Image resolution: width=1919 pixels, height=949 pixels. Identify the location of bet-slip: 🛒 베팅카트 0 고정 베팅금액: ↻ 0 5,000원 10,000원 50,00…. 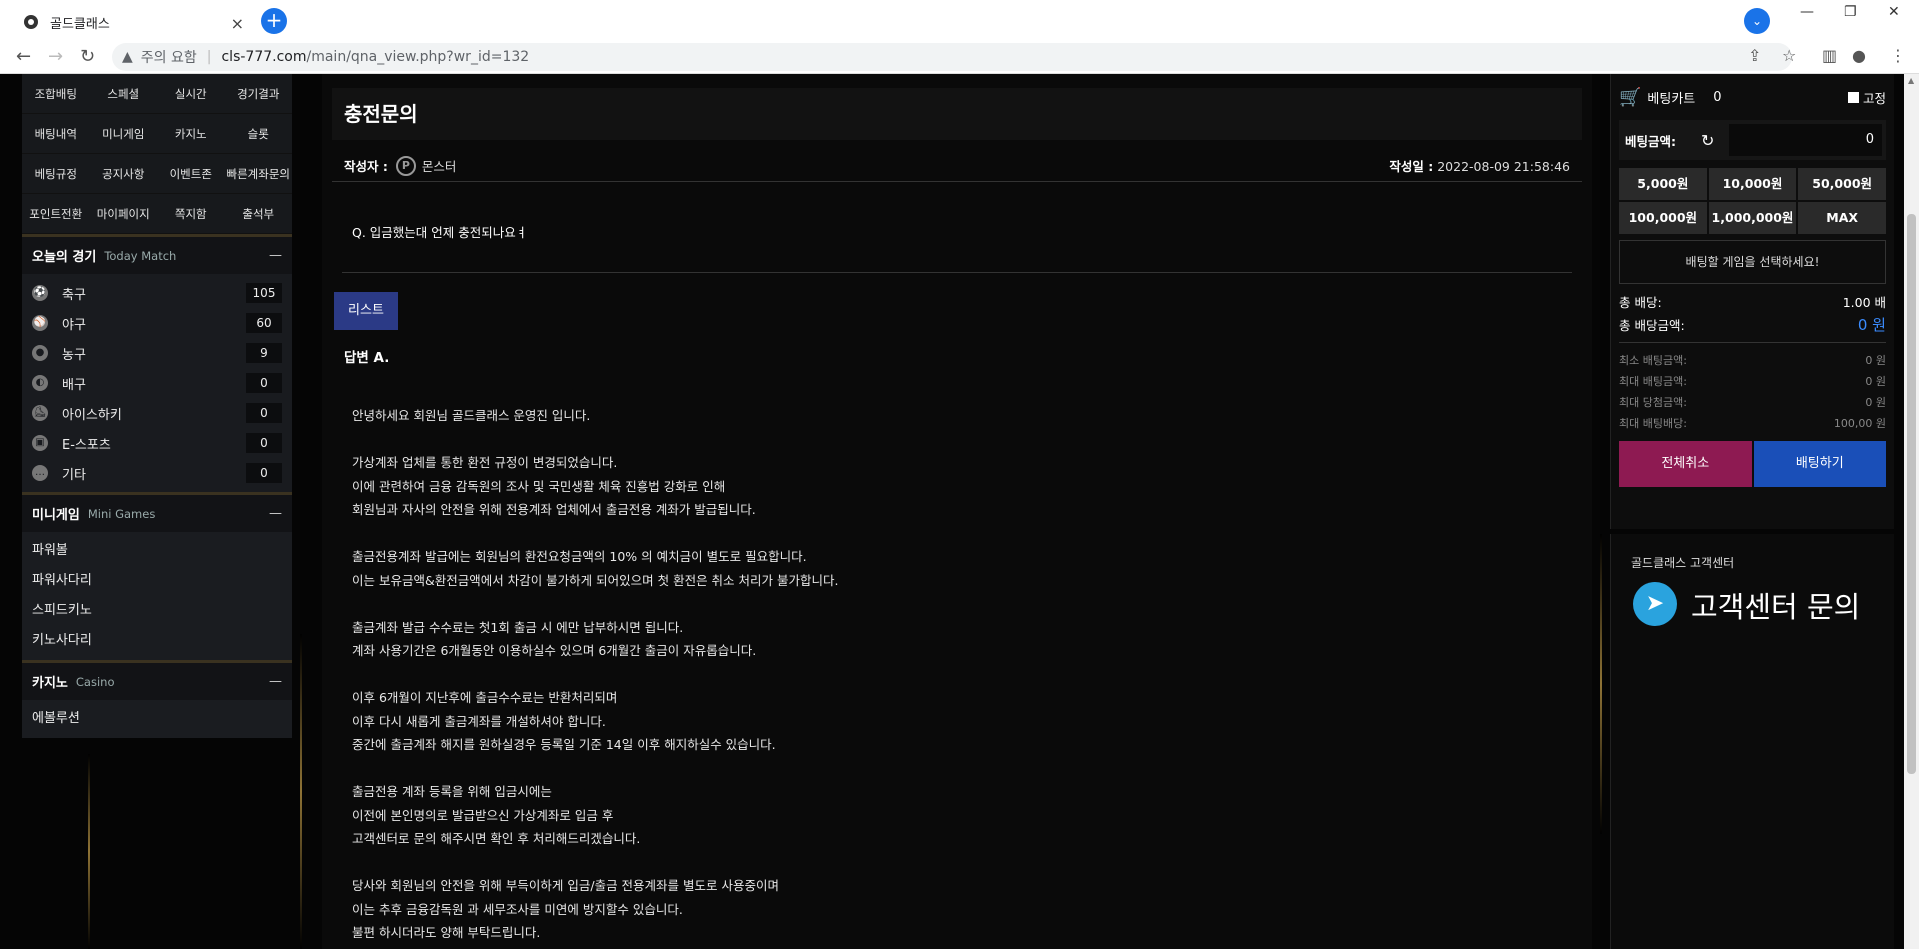
(1752, 301).